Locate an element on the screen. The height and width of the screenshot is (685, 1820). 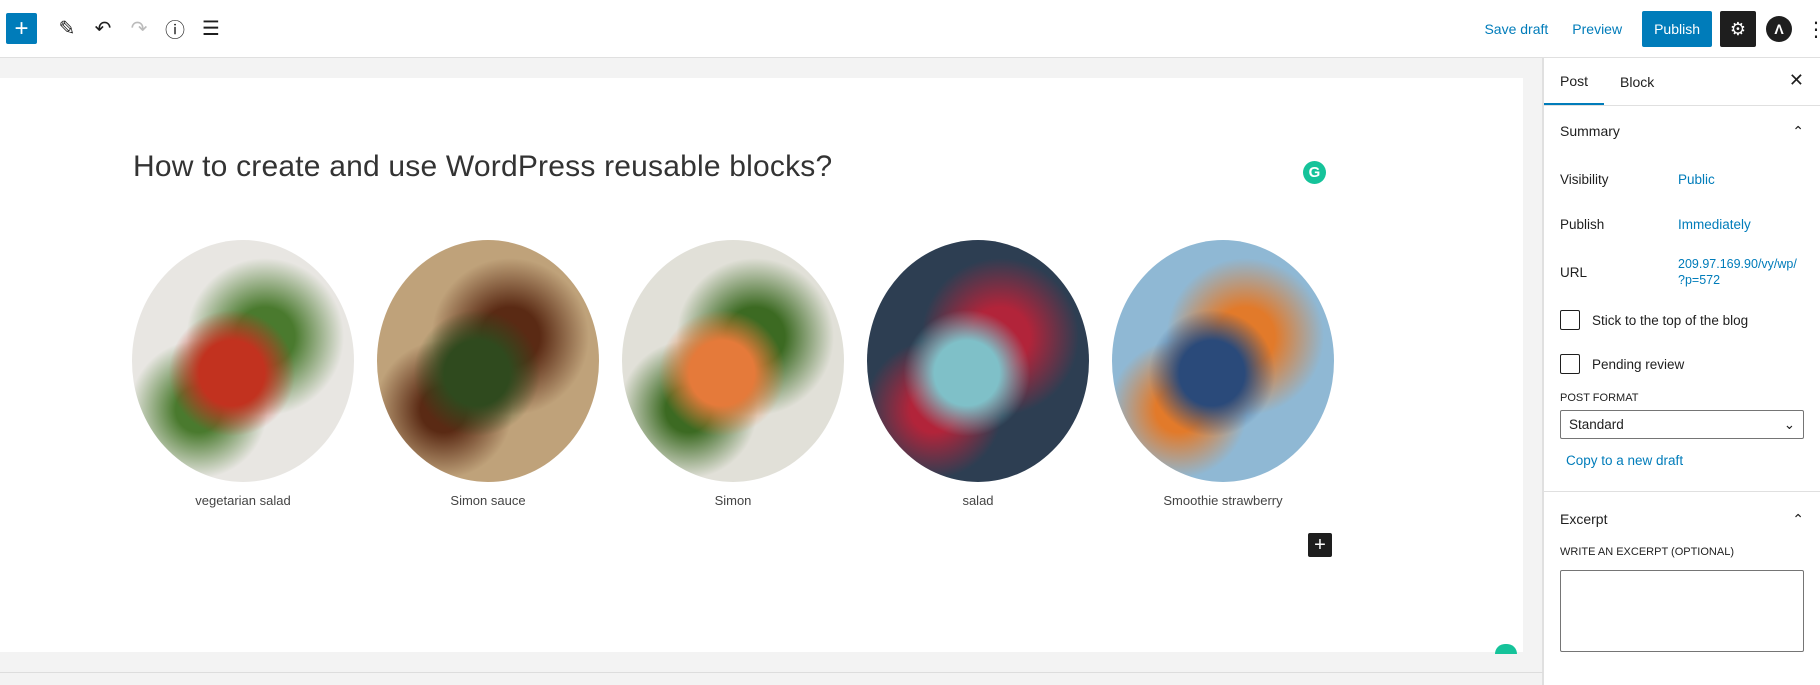
publish-date-value: Immediately is located at coordinates (1714, 224).